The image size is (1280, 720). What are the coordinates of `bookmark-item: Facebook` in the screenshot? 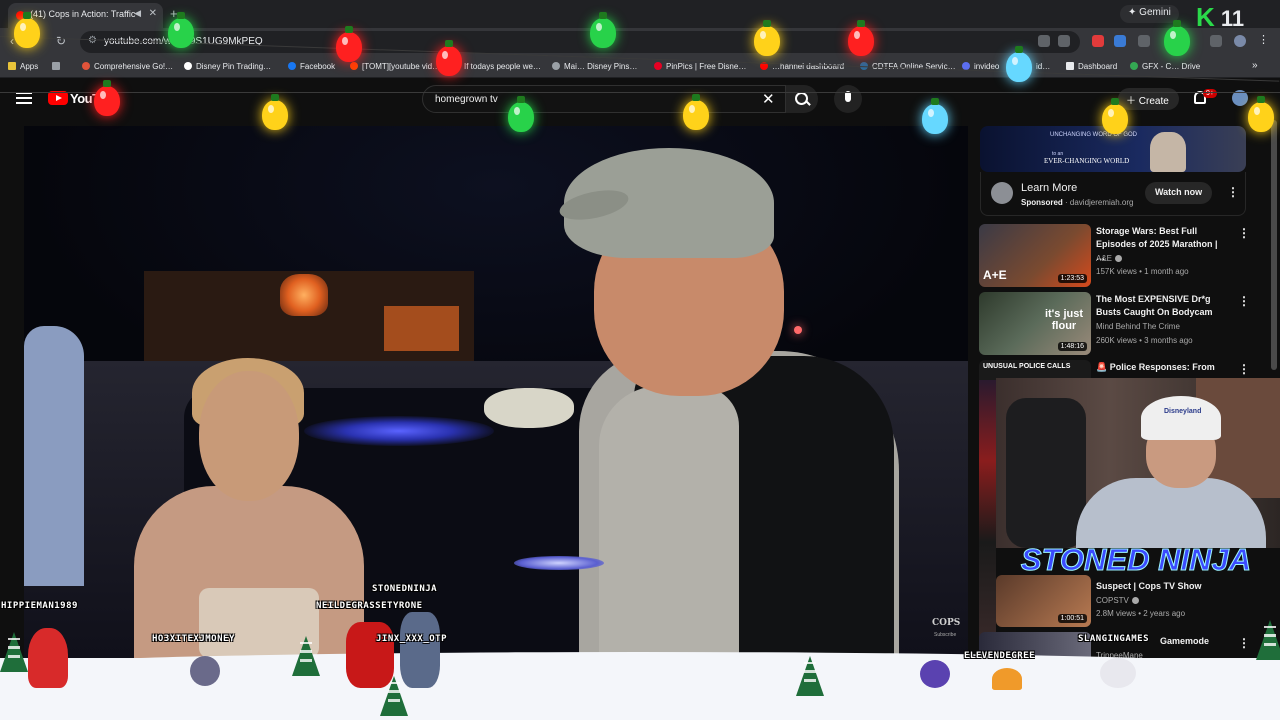 It's located at (311, 66).